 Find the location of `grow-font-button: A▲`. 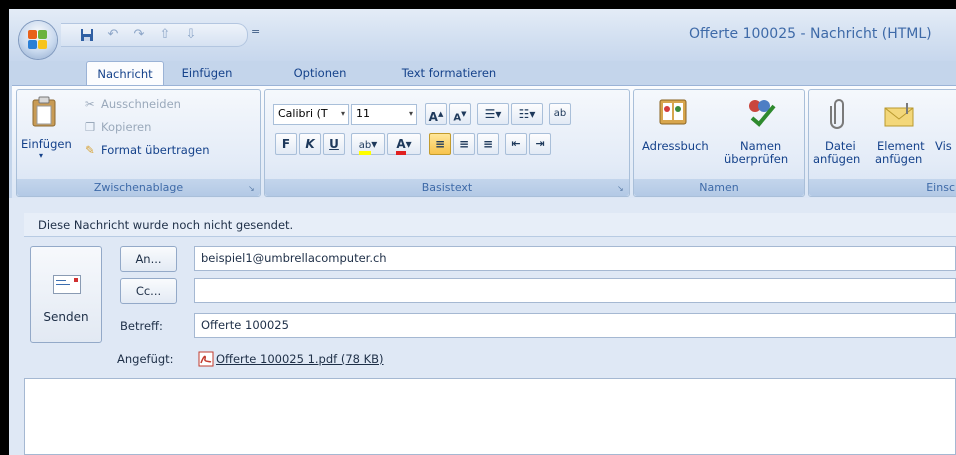

grow-font-button: A▲ is located at coordinates (436, 114).